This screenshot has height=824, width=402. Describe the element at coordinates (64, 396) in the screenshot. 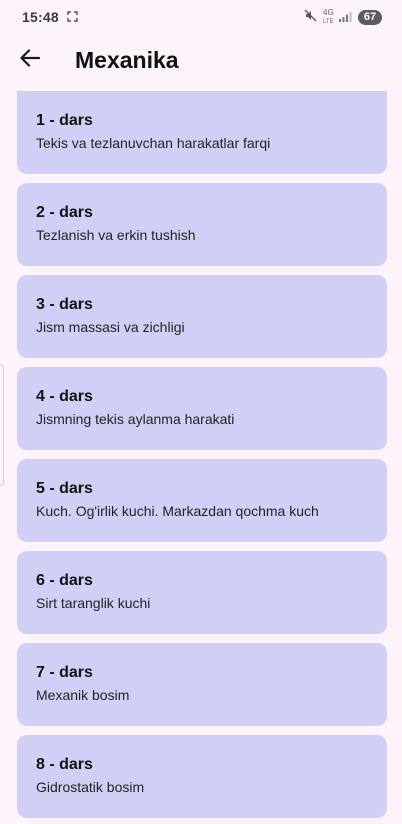

I see `lesson-number: 4 - dars` at that location.